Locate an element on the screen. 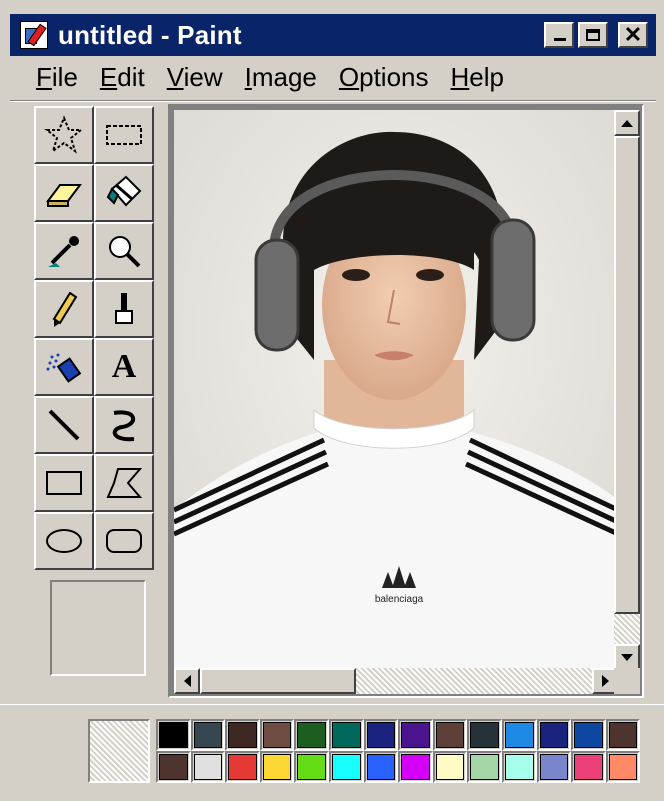  polygon-icon is located at coordinates (124, 483).